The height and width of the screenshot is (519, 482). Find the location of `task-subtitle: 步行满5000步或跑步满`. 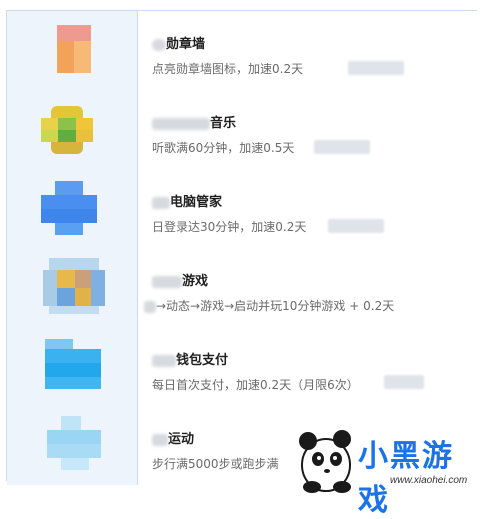

task-subtitle: 步行满5000步或跑步满 is located at coordinates (215, 464).